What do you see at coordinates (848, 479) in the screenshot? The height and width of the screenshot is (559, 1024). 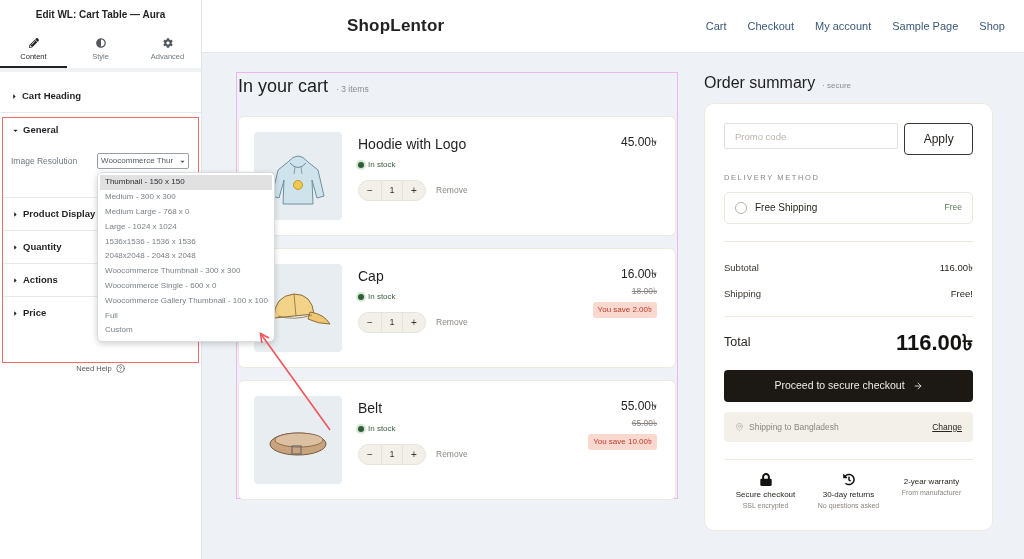 I see `history-icon` at bounding box center [848, 479].